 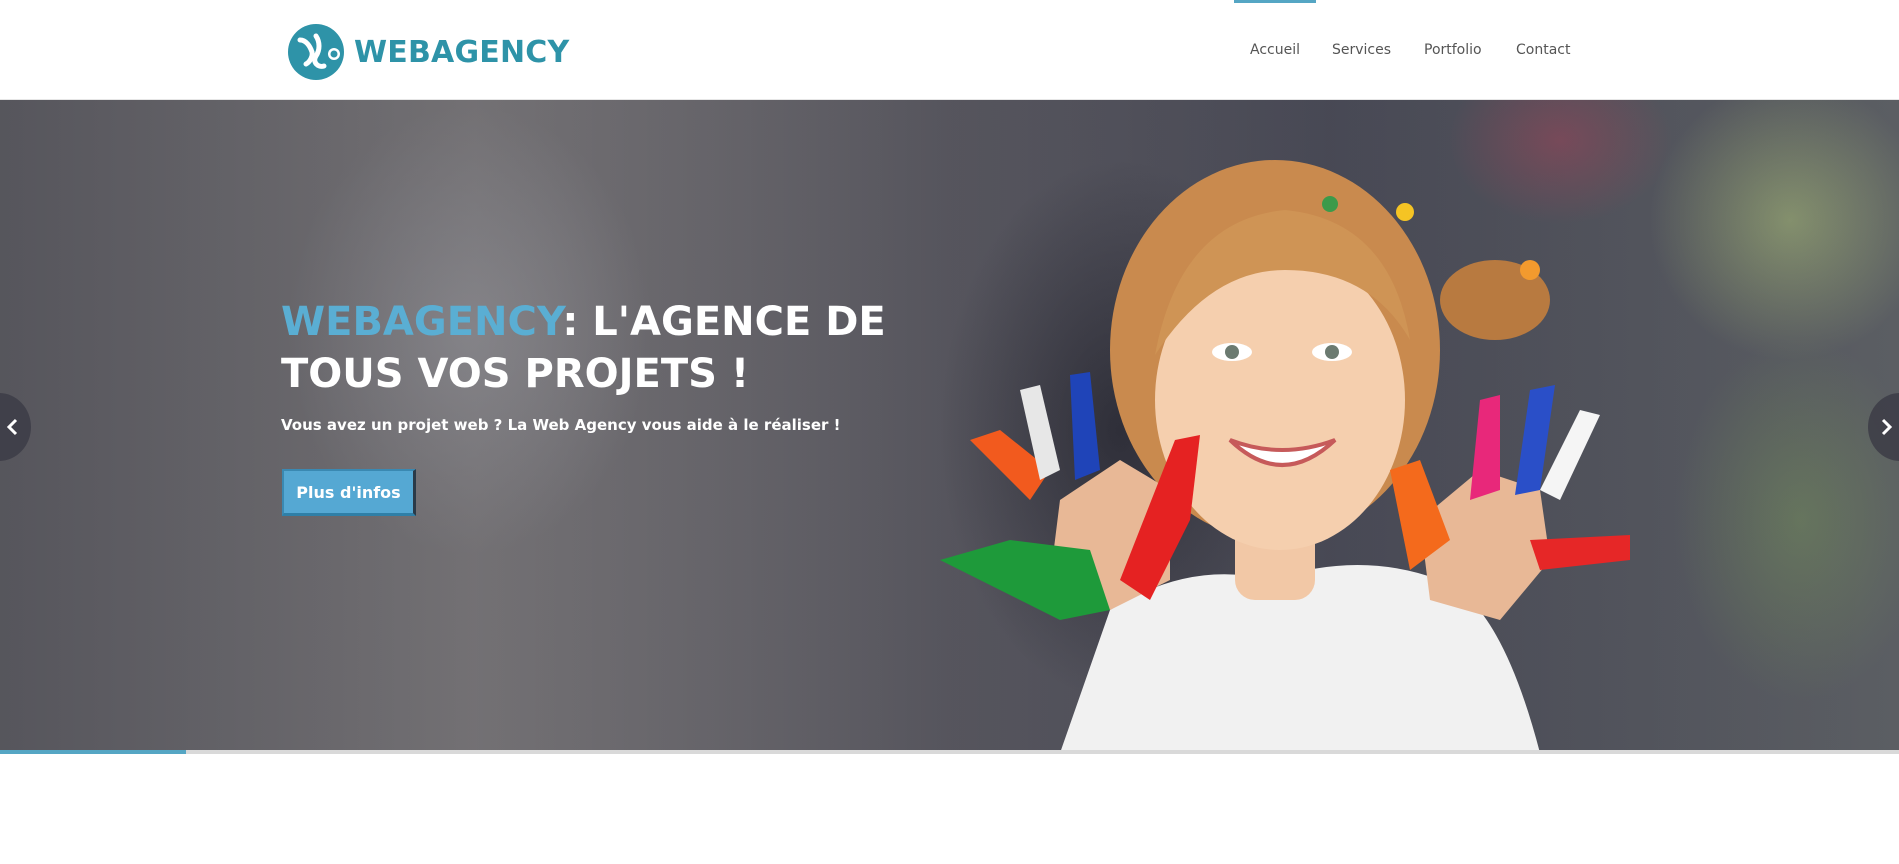 What do you see at coordinates (1453, 50) in the screenshot?
I see `nav-portfolio: Portfolio` at bounding box center [1453, 50].